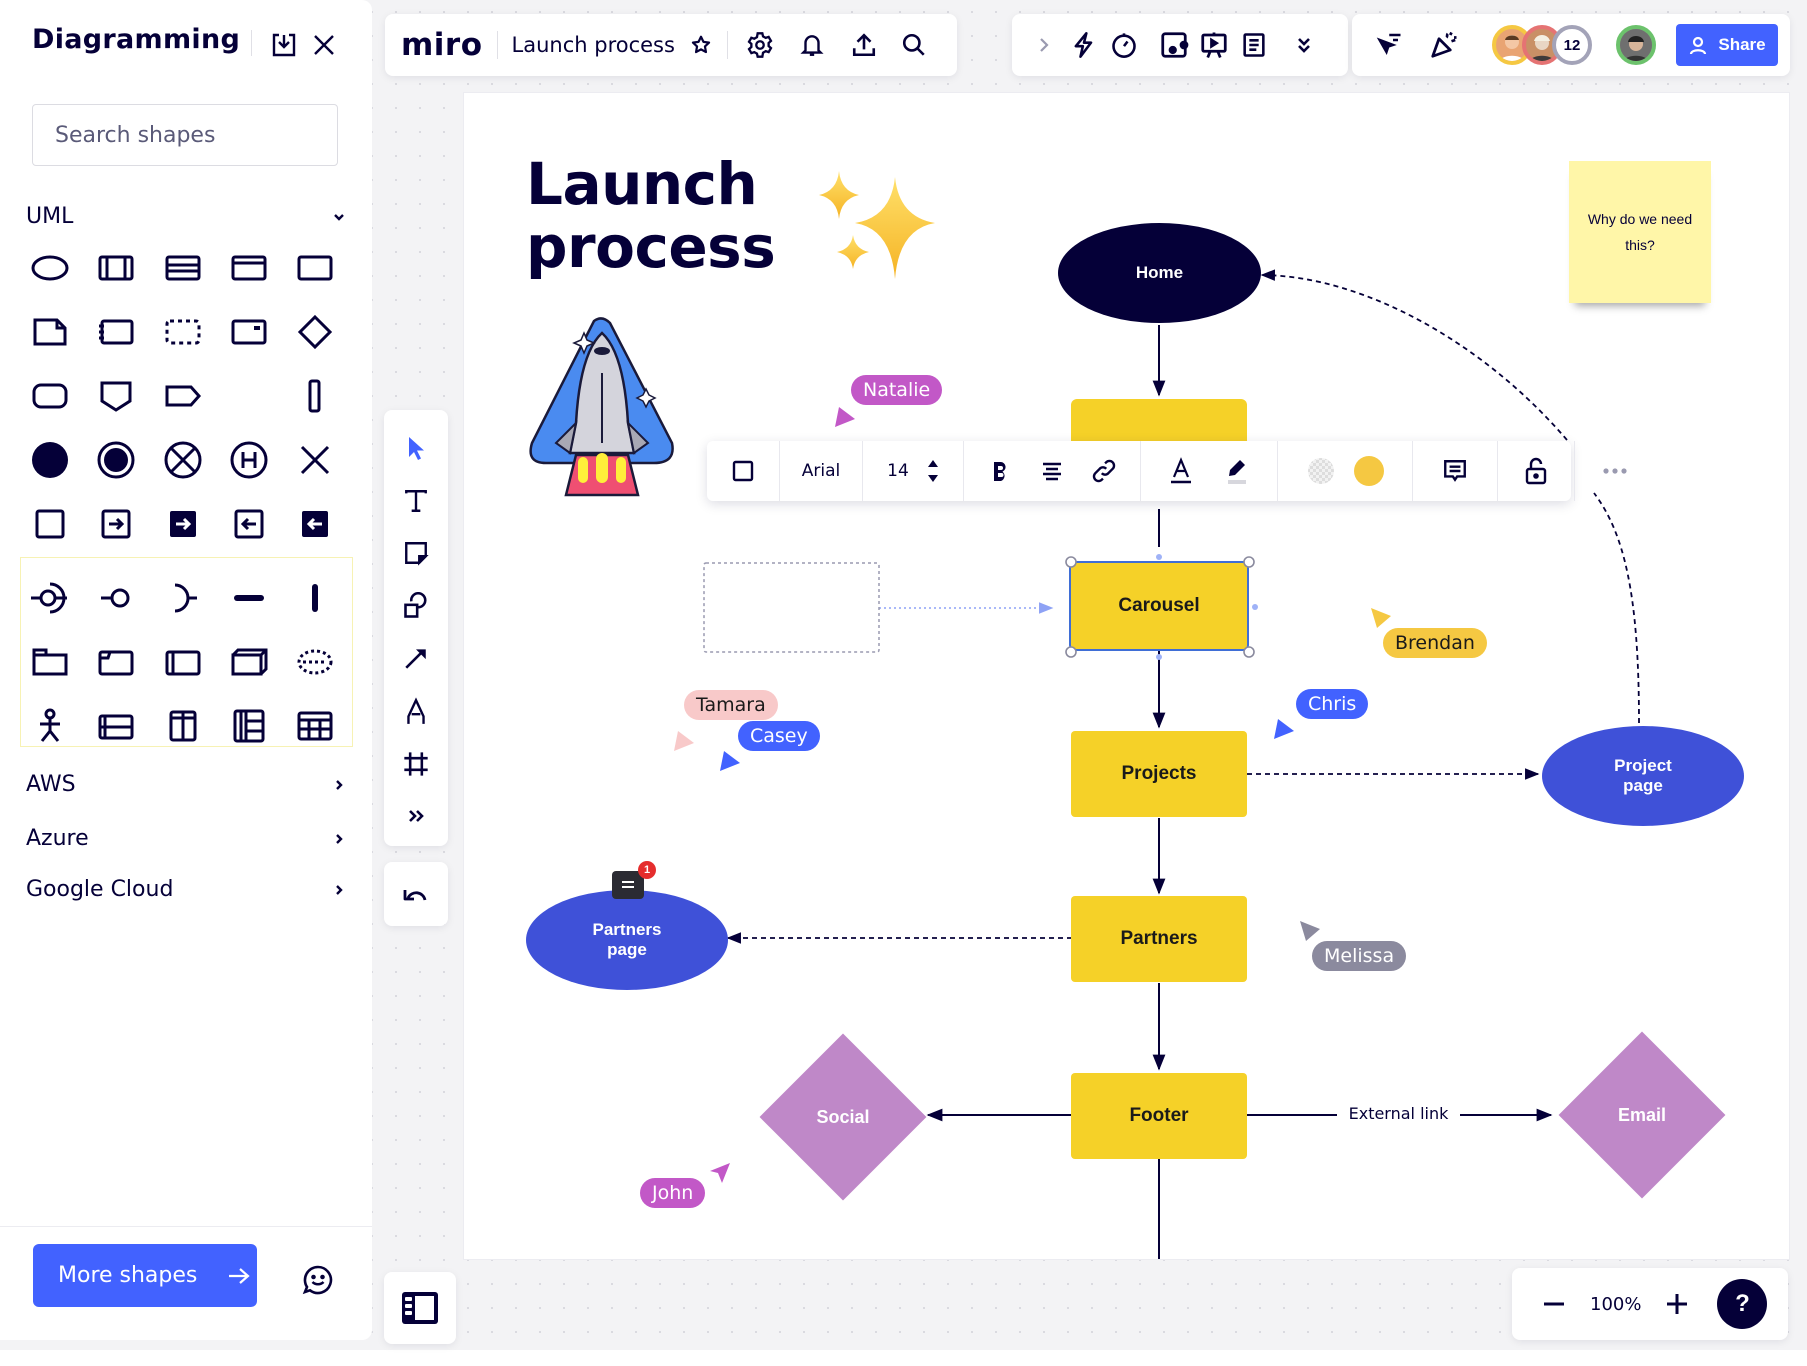 This screenshot has width=1807, height=1366. I want to click on shape-output-pin-filled, so click(315, 524).